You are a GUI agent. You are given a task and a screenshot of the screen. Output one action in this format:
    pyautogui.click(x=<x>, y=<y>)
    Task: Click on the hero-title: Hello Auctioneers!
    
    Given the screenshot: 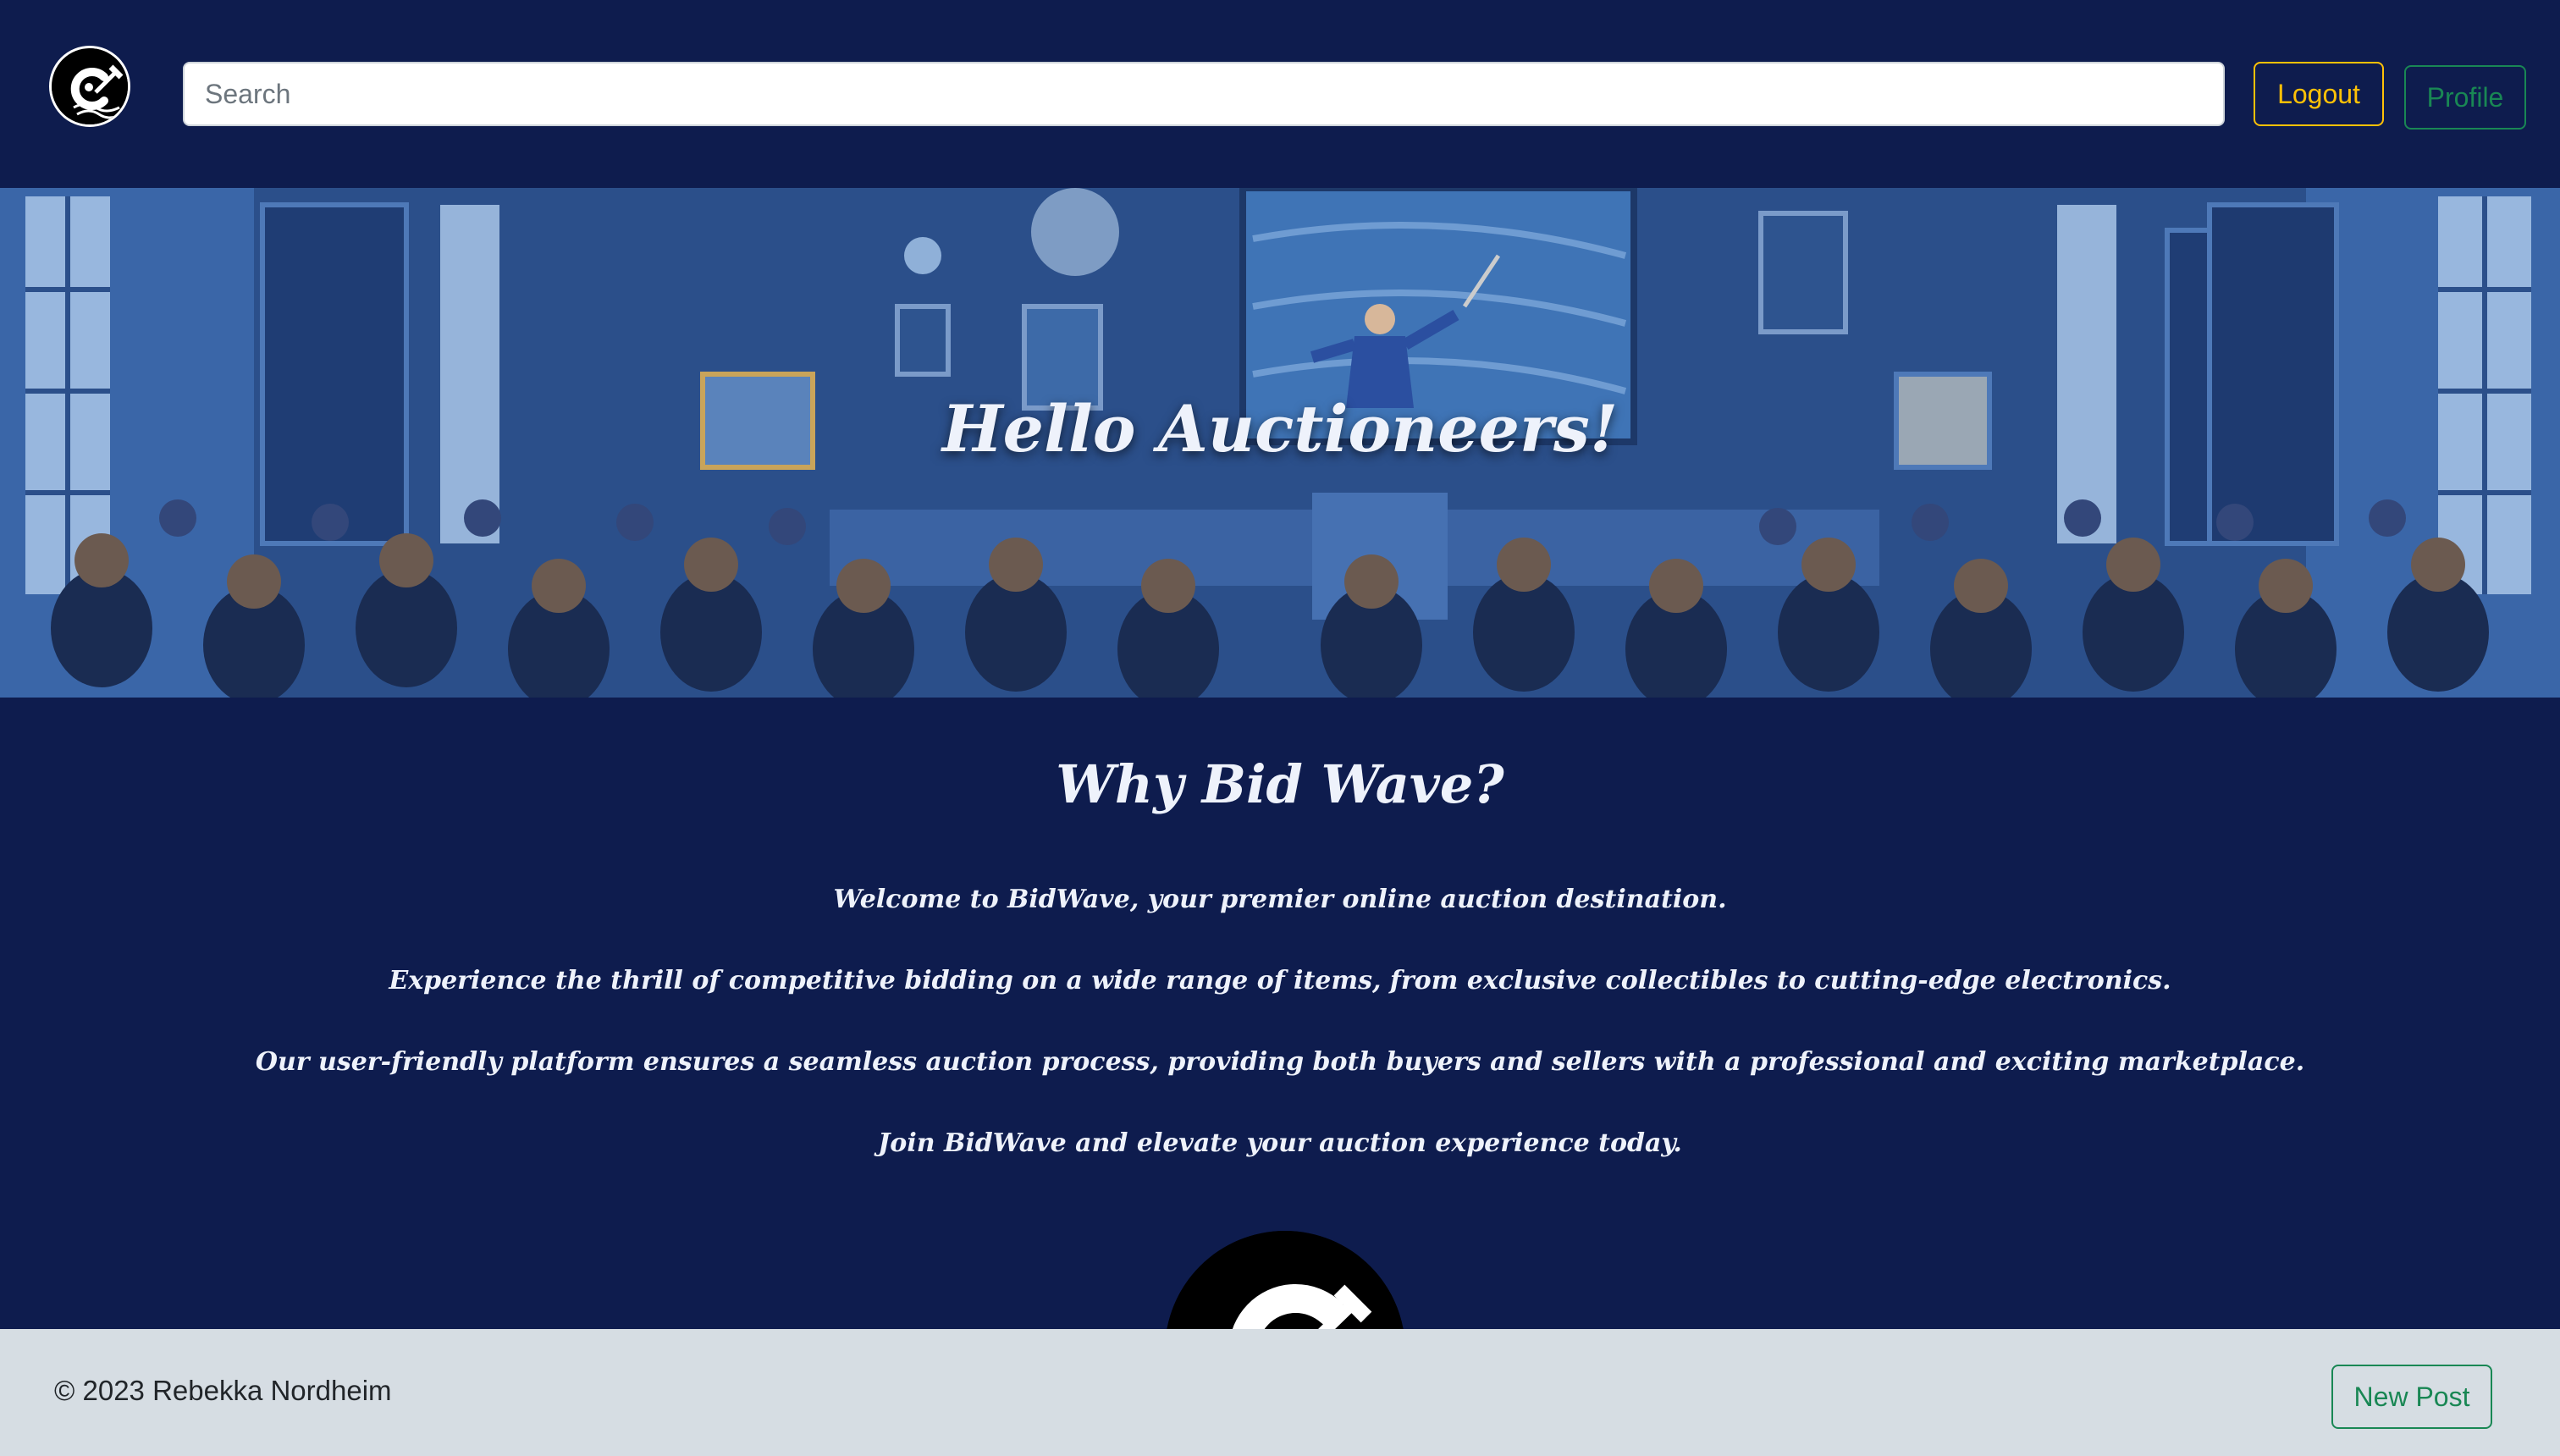 What is the action you would take?
    pyautogui.click(x=1280, y=428)
    